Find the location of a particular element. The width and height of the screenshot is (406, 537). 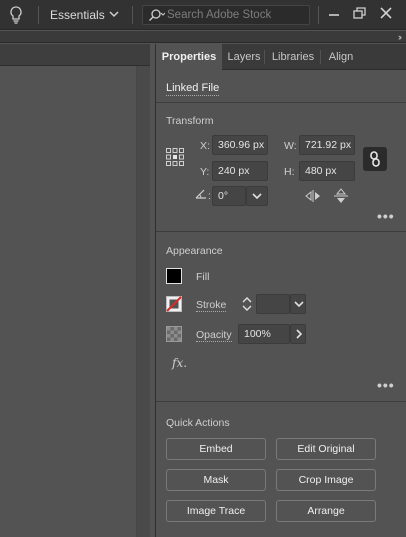

workspace-switcher: Essentials is located at coordinates (77, 15).